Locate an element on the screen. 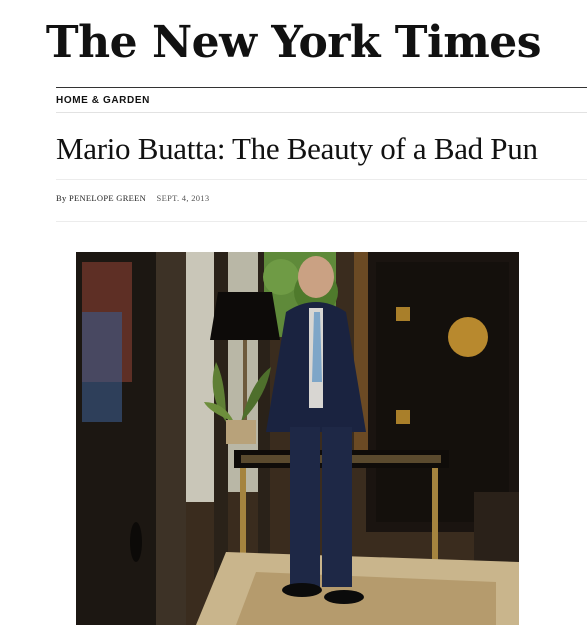 The image size is (587, 625). byline-author: By PENELOPE GREEN is located at coordinates (101, 198).